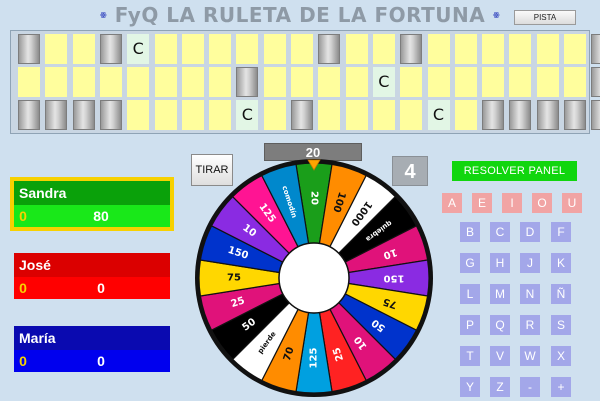 This screenshot has width=600, height=401. Describe the element at coordinates (234, 278) in the screenshot. I see `wheel-segment-label: 75` at that location.